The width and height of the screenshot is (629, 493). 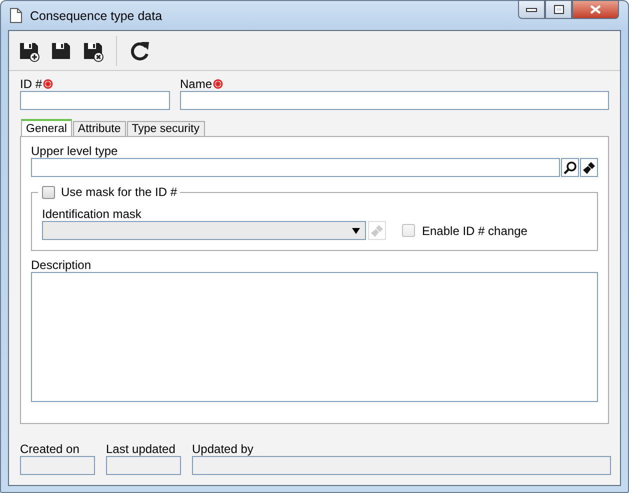 I want to click on checkbox-label: Enable ID # change, so click(x=475, y=231).